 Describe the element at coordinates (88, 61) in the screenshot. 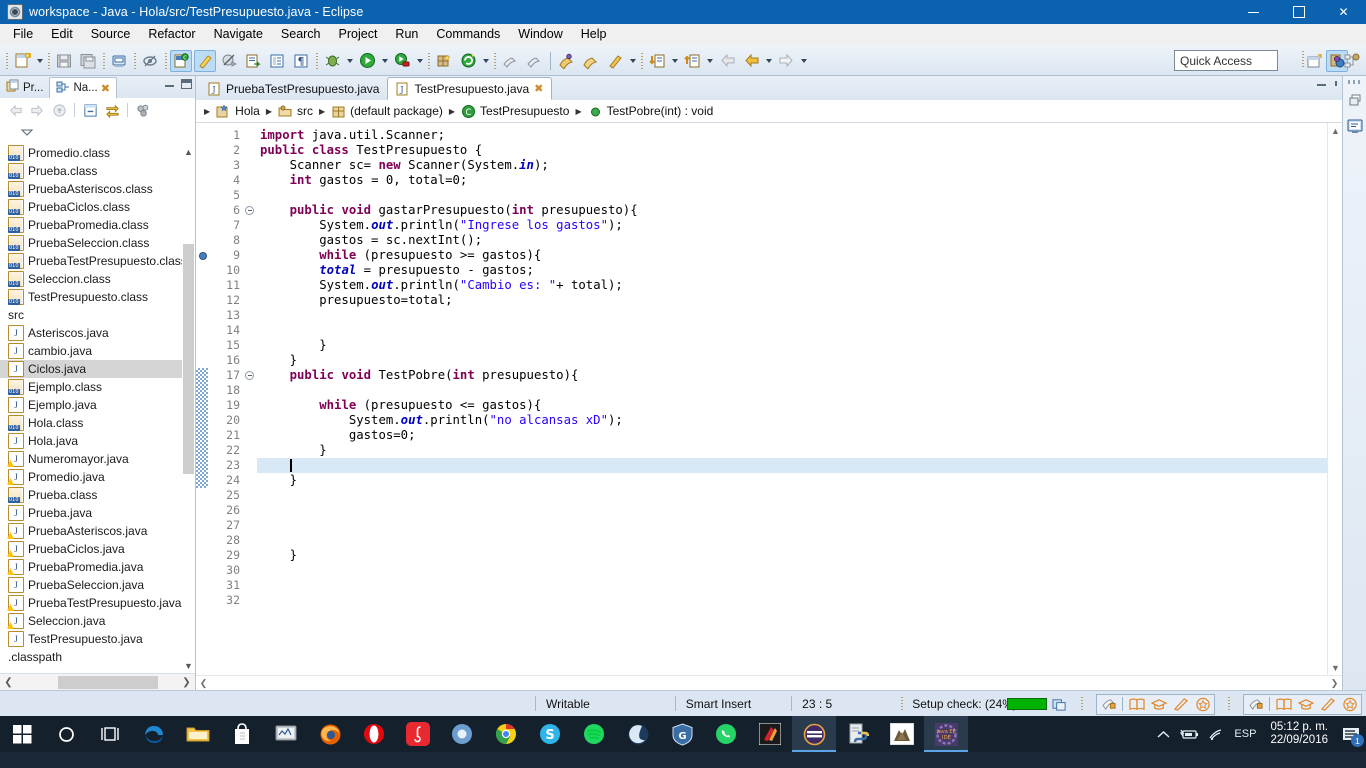

I see `save-all-icon` at that location.